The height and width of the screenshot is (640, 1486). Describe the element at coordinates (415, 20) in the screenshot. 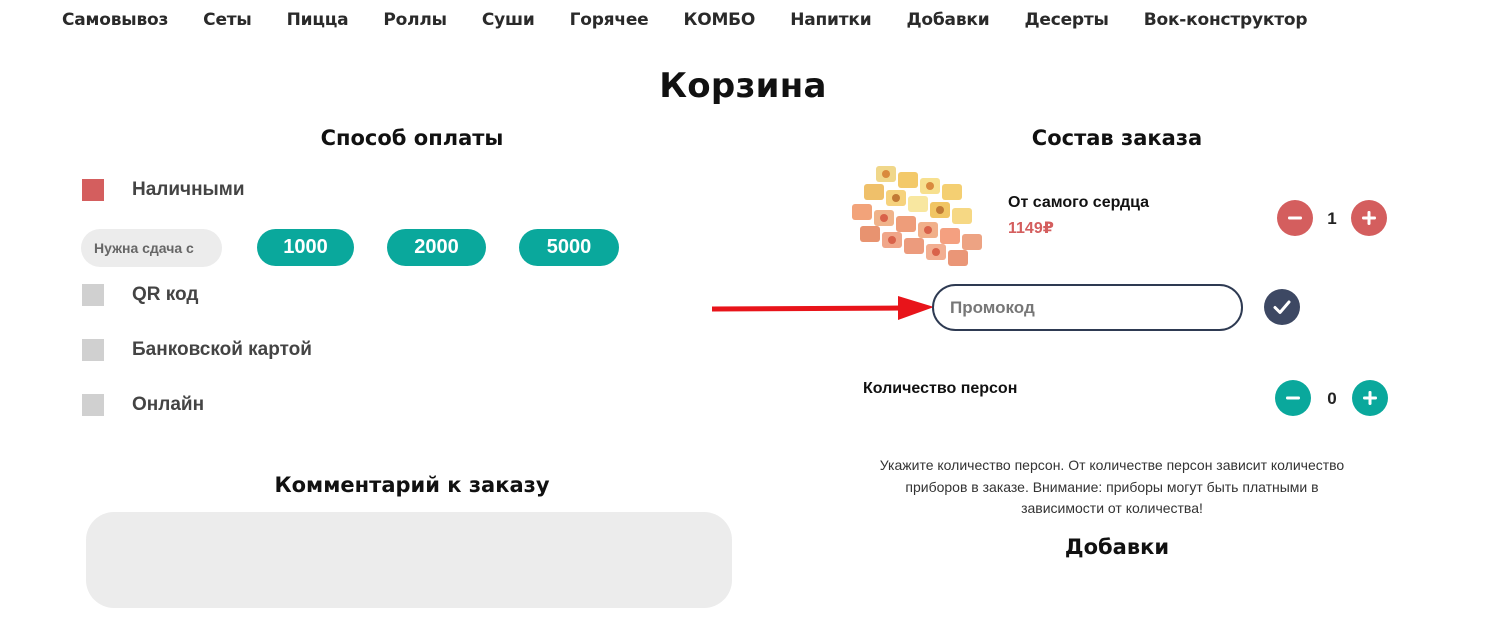

I see `nav-item-rolls: Роллы` at that location.